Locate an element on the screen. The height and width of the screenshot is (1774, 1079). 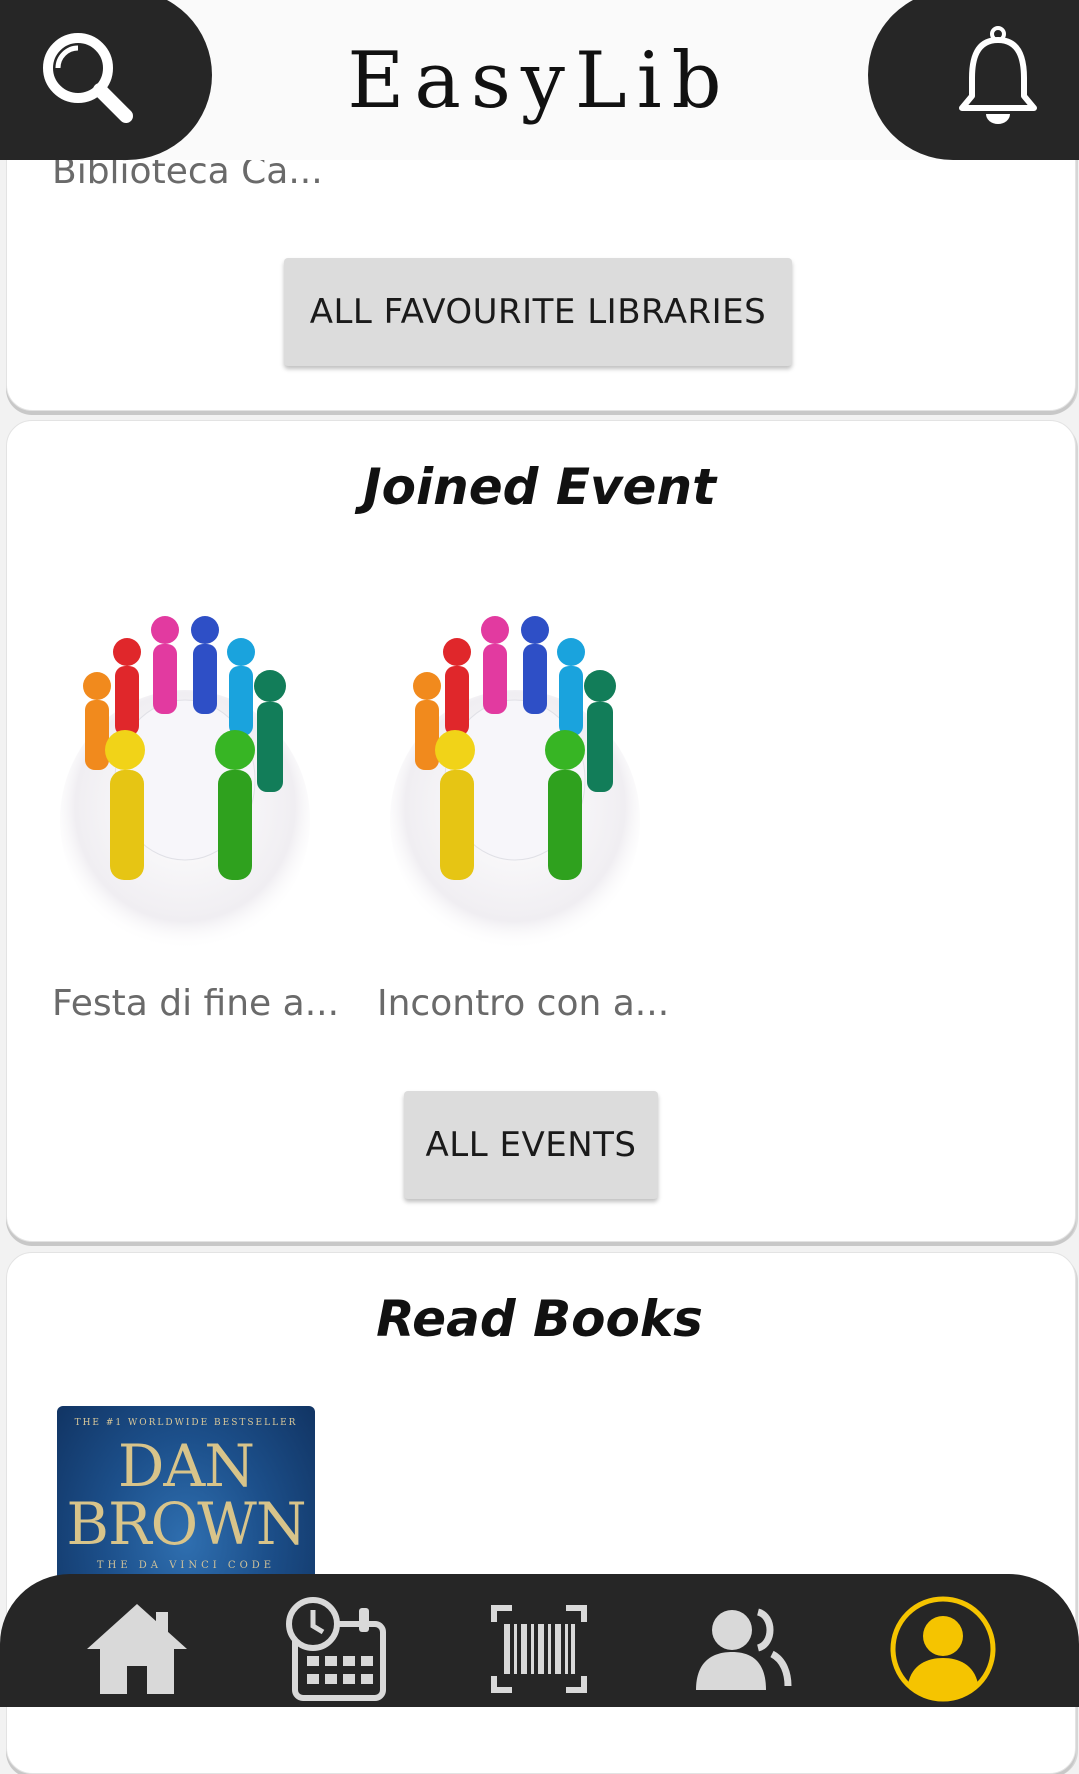
book-cover-subtitle: THE DA VINCI CODE is located at coordinates (186, 1565).